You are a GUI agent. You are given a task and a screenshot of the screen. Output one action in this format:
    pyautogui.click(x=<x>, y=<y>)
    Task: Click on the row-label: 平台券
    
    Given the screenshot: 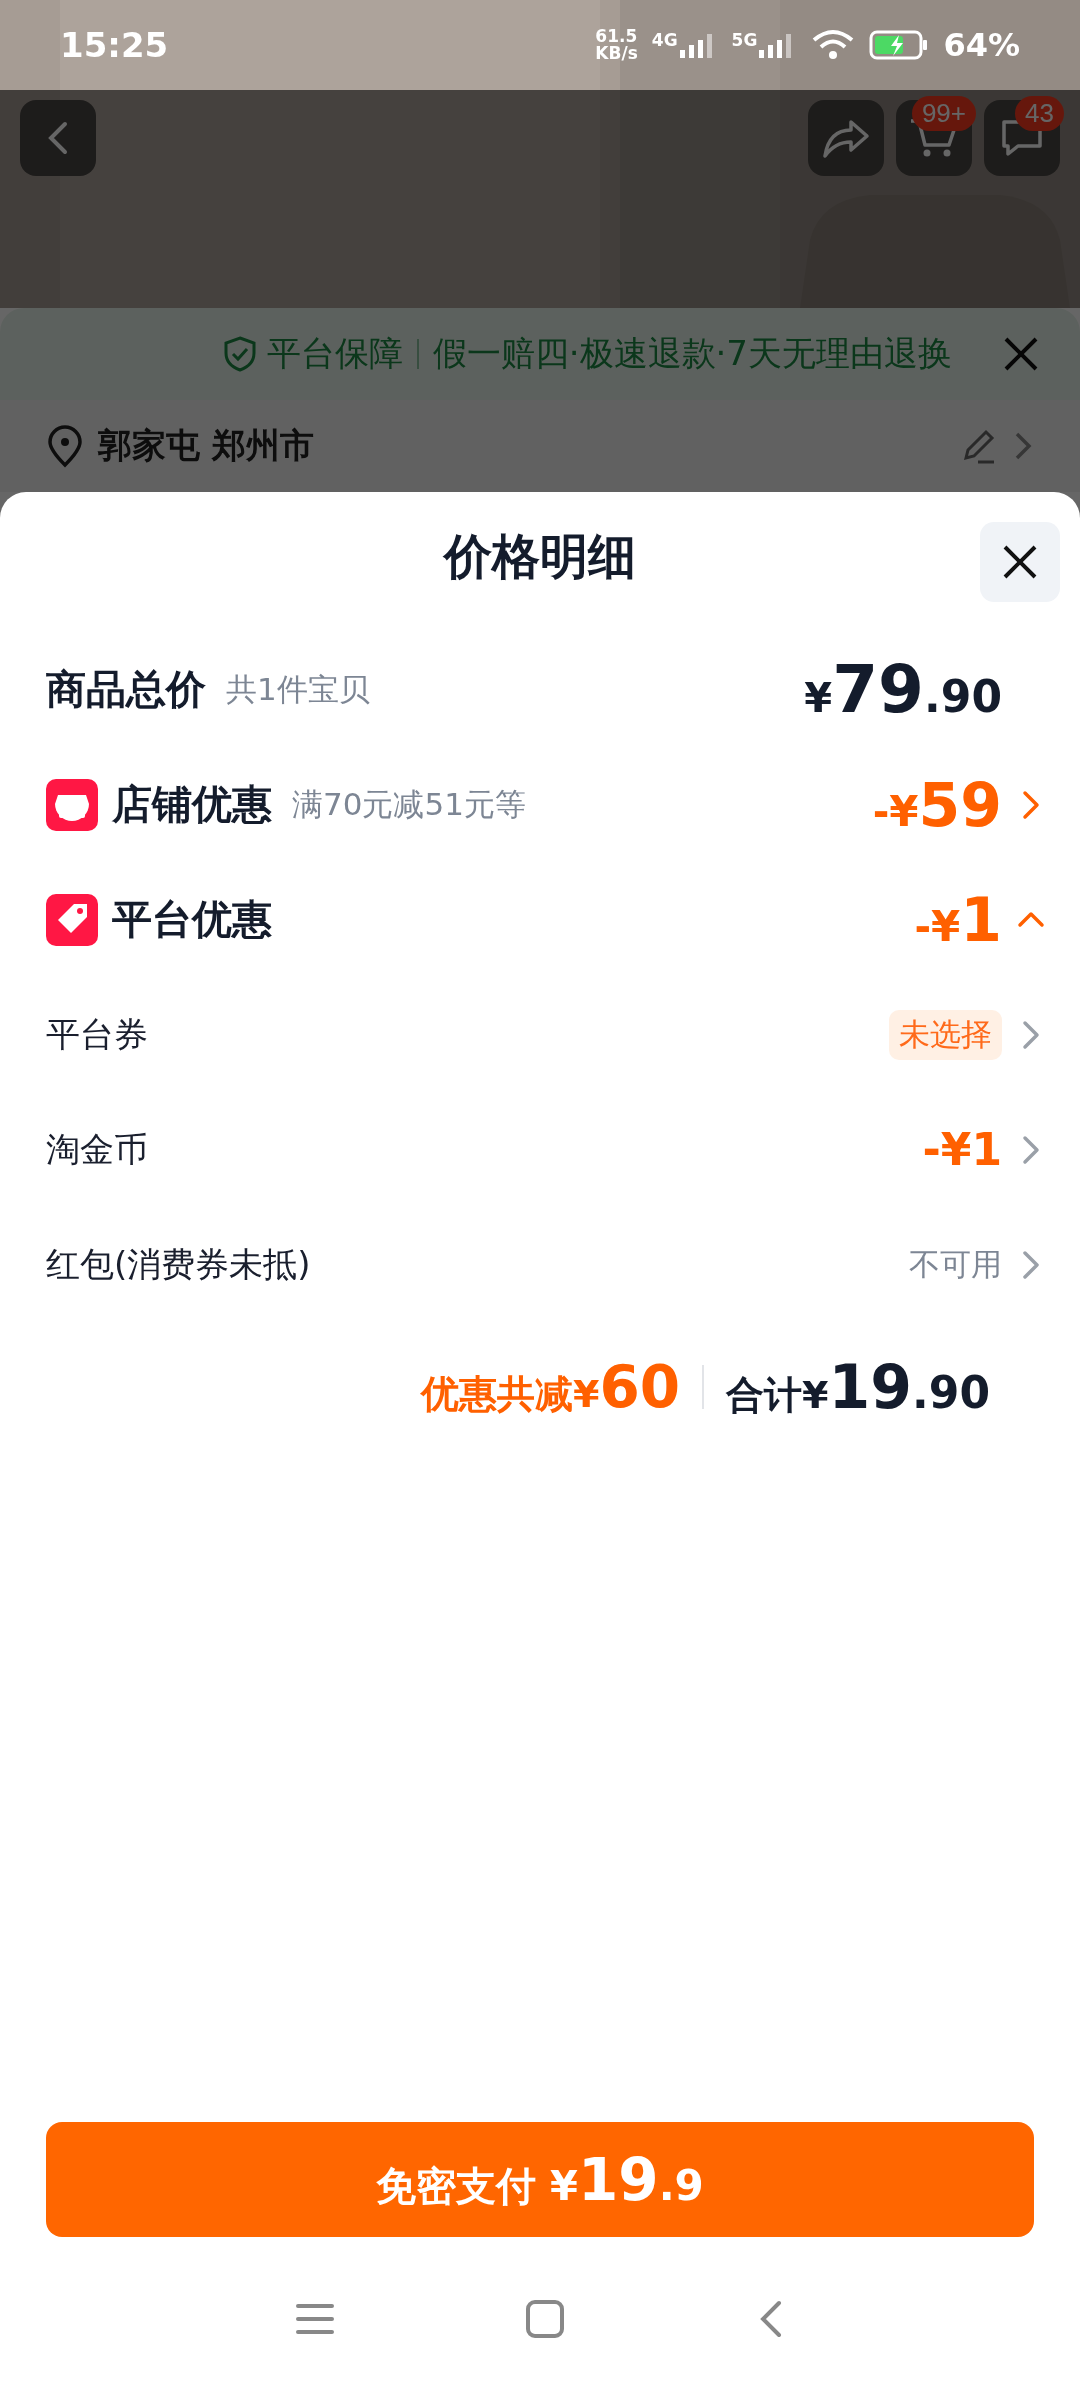 What is the action you would take?
    pyautogui.click(x=97, y=1034)
    